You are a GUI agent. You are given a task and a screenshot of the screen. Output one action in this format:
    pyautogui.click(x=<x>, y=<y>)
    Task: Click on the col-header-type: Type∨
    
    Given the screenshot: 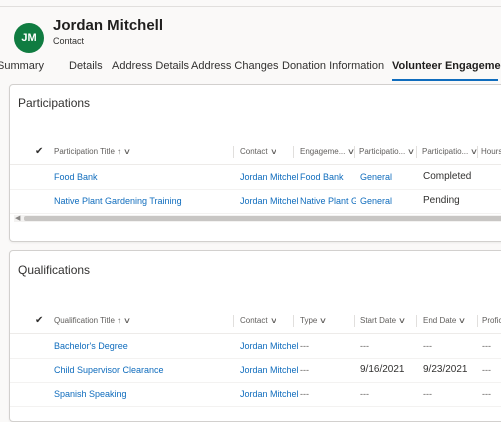 What is the action you would take?
    pyautogui.click(x=313, y=321)
    